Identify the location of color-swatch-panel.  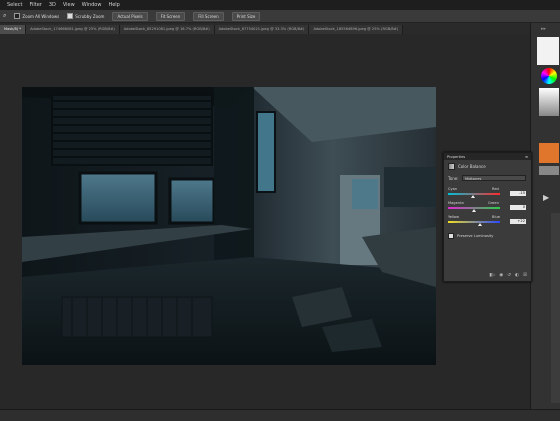
(548, 51).